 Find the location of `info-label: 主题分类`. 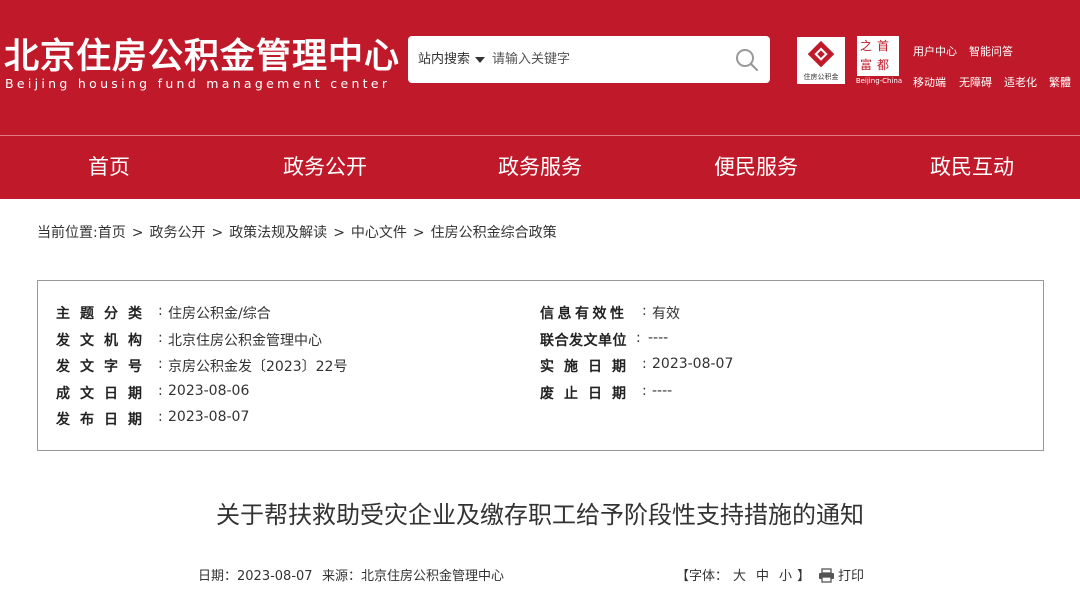

info-label: 主题分类 is located at coordinates (104, 314).